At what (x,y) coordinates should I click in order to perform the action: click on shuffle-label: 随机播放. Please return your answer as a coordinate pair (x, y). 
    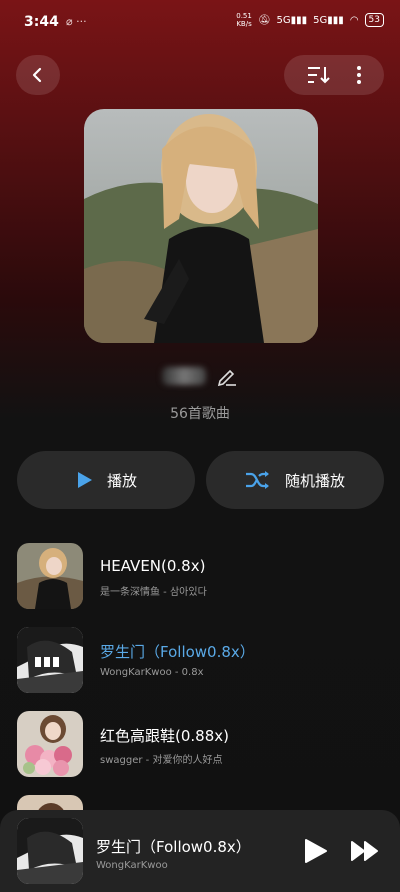
    Looking at the image, I should click on (314, 480).